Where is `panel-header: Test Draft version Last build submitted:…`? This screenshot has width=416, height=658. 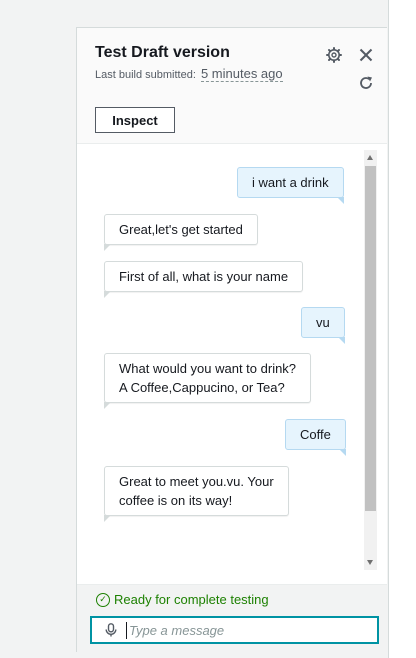 panel-header: Test Draft version Last build submitted:… is located at coordinates (232, 86).